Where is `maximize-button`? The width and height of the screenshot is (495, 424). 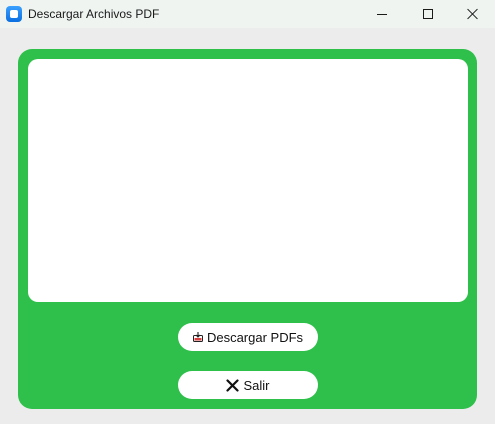
maximize-button is located at coordinates (428, 14).